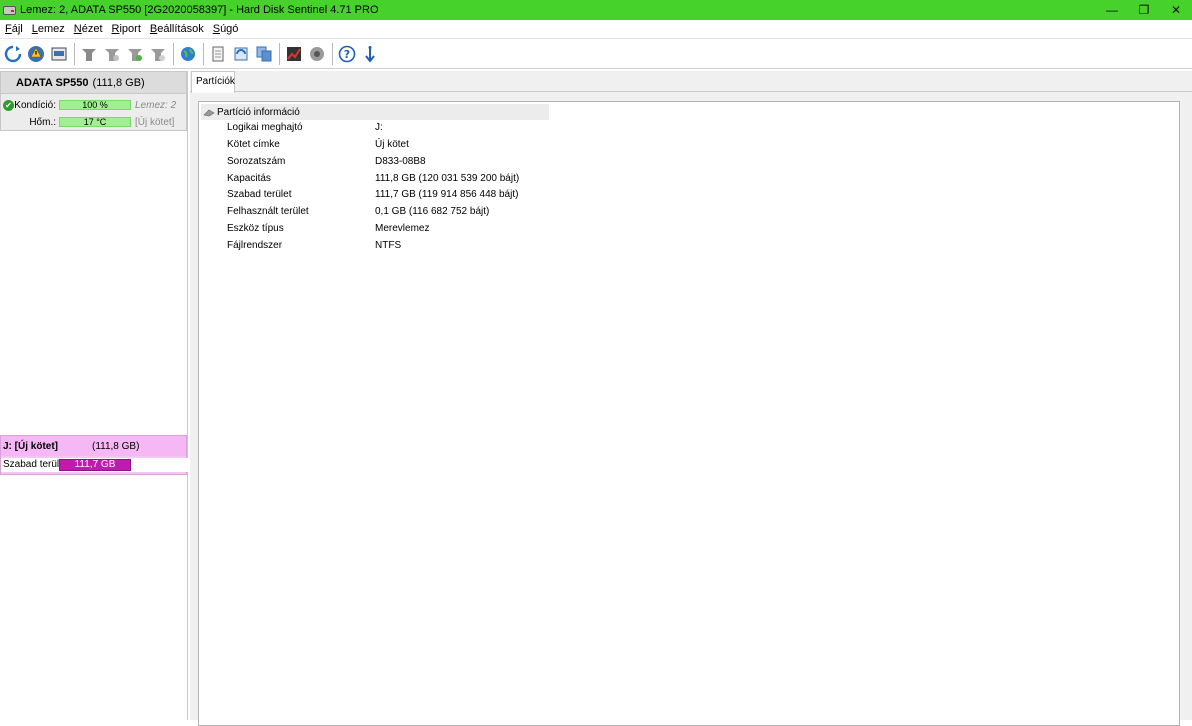 This screenshot has height=726, width=1192. Describe the element at coordinates (128, 29) in the screenshot. I see `menu-report: Riport` at that location.